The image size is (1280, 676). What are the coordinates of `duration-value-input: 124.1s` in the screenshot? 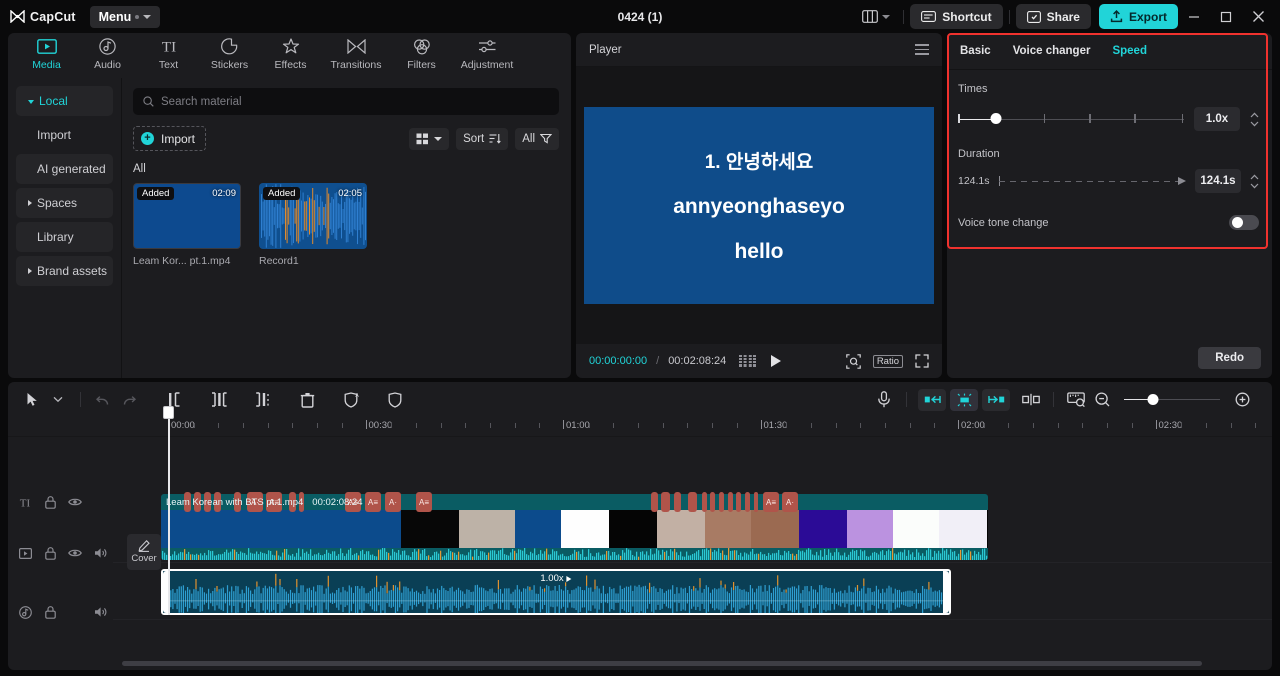 It's located at (1218, 181).